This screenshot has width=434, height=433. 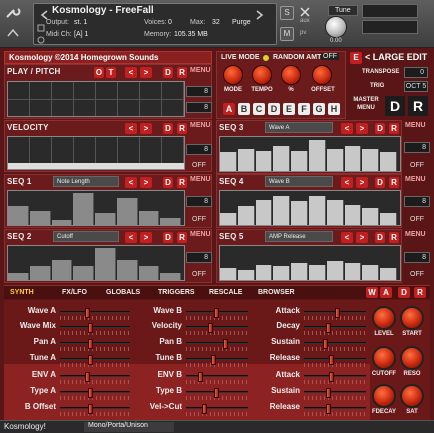 What do you see at coordinates (274, 109) in the screenshot?
I see `pattern-d-button: D` at bounding box center [274, 109].